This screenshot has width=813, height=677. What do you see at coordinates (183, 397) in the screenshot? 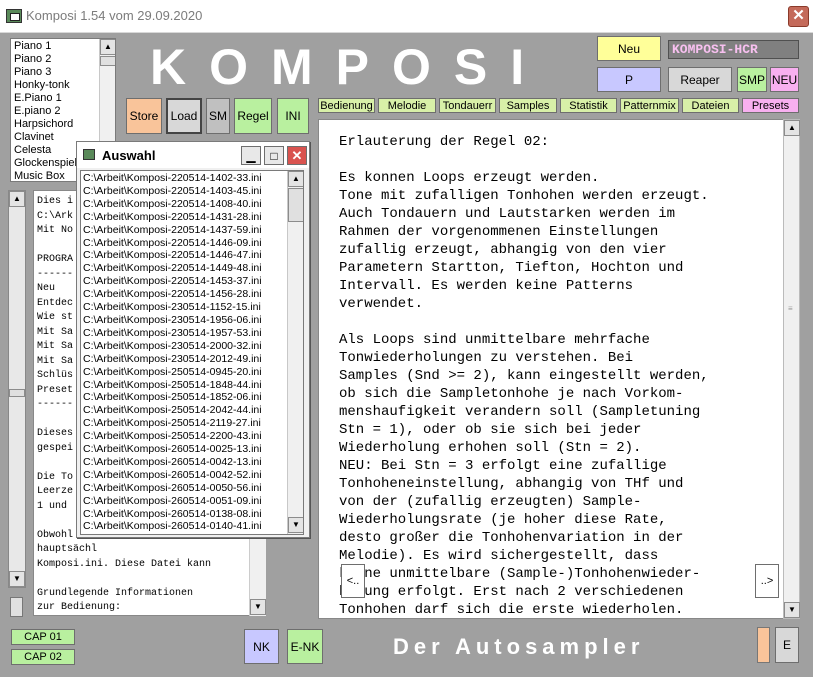
I see `list-item: C:\Arbeit\Komposi-250514-1852-06.ini` at bounding box center [183, 397].